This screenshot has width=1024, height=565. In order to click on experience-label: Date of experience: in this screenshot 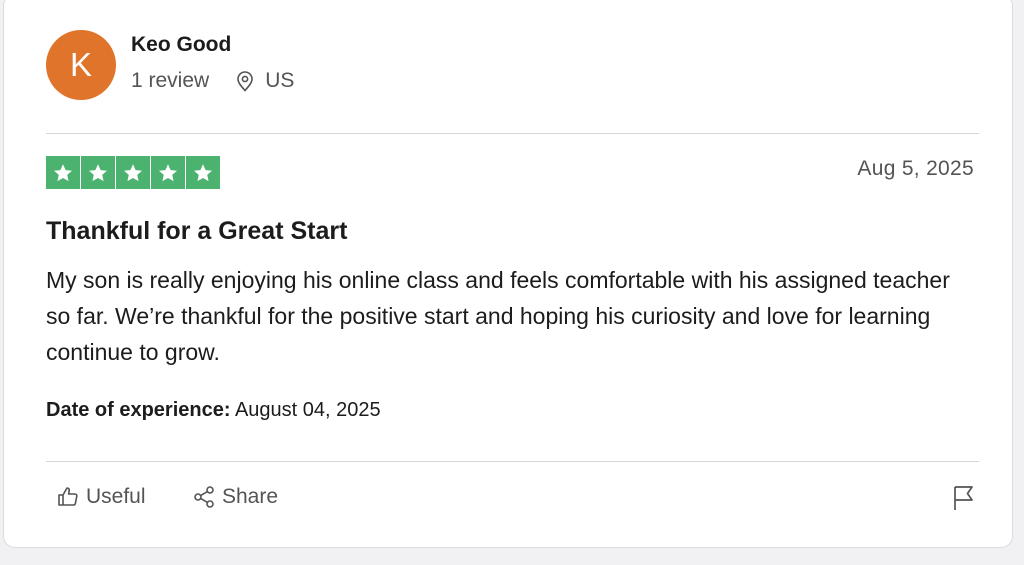, I will do `click(138, 410)`.